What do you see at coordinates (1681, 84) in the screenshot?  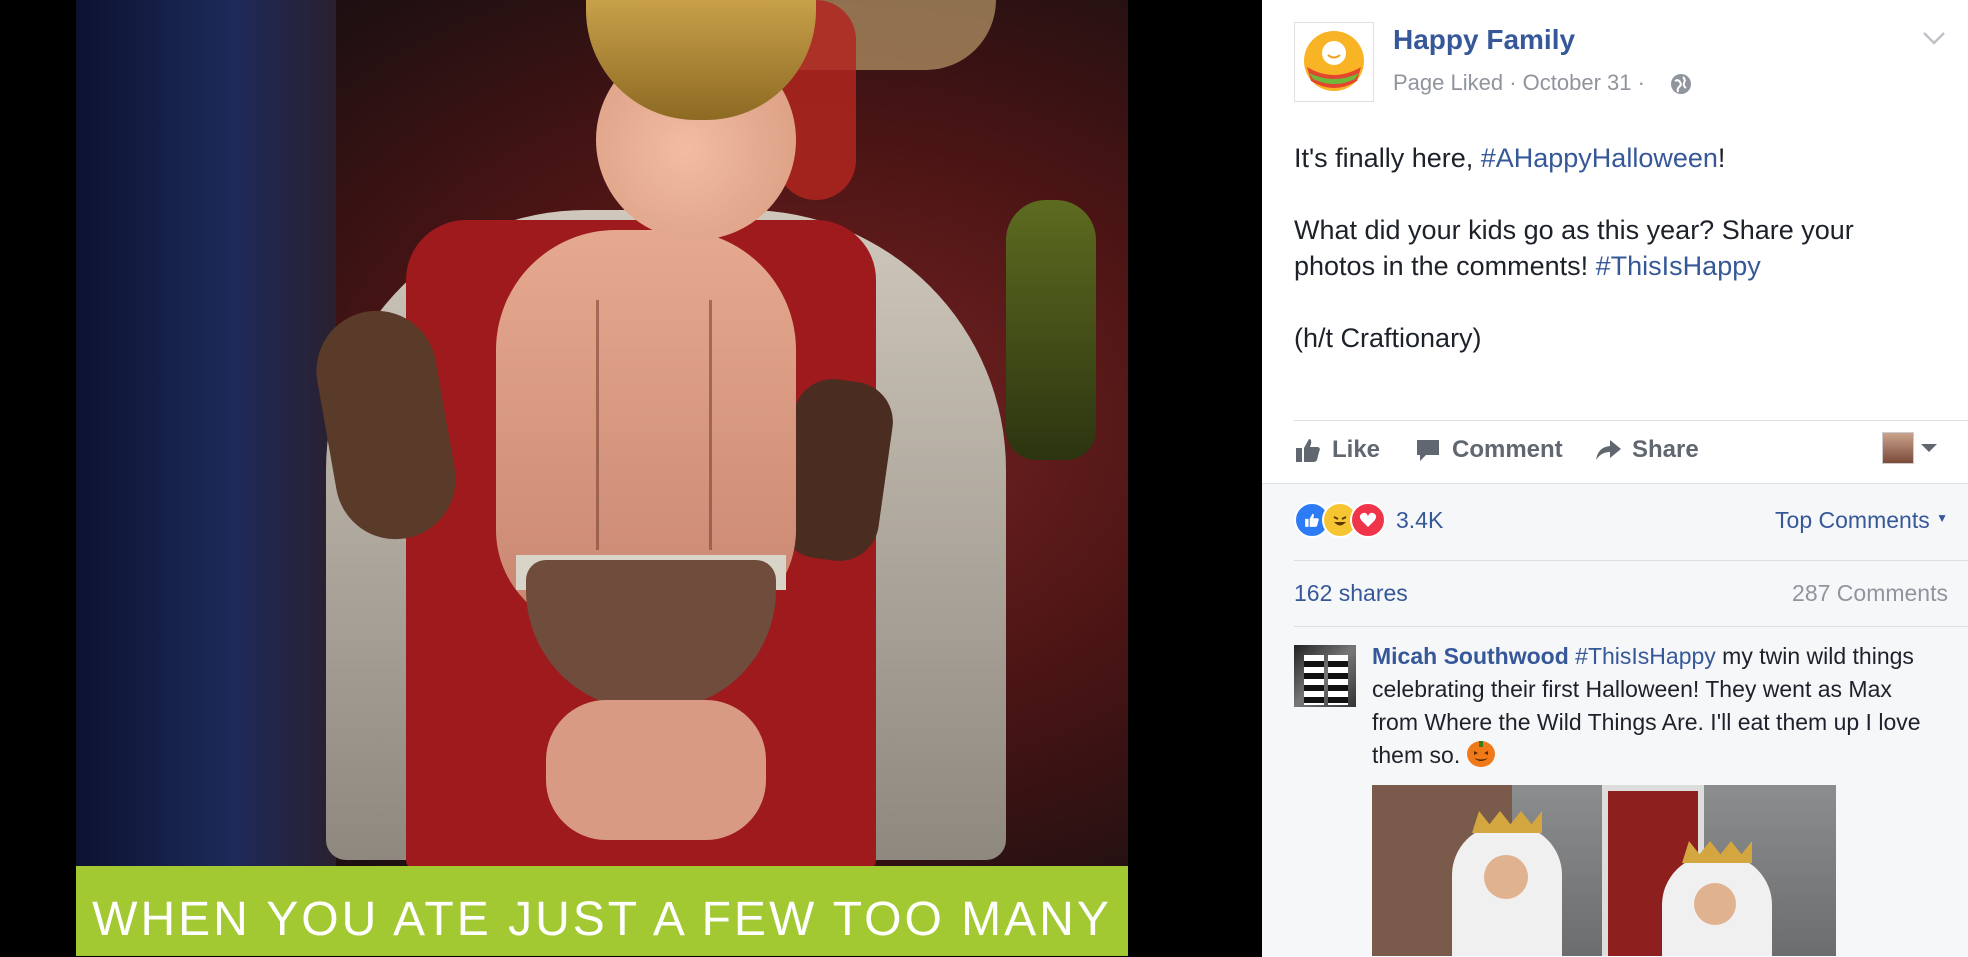 I see `globe-icon` at bounding box center [1681, 84].